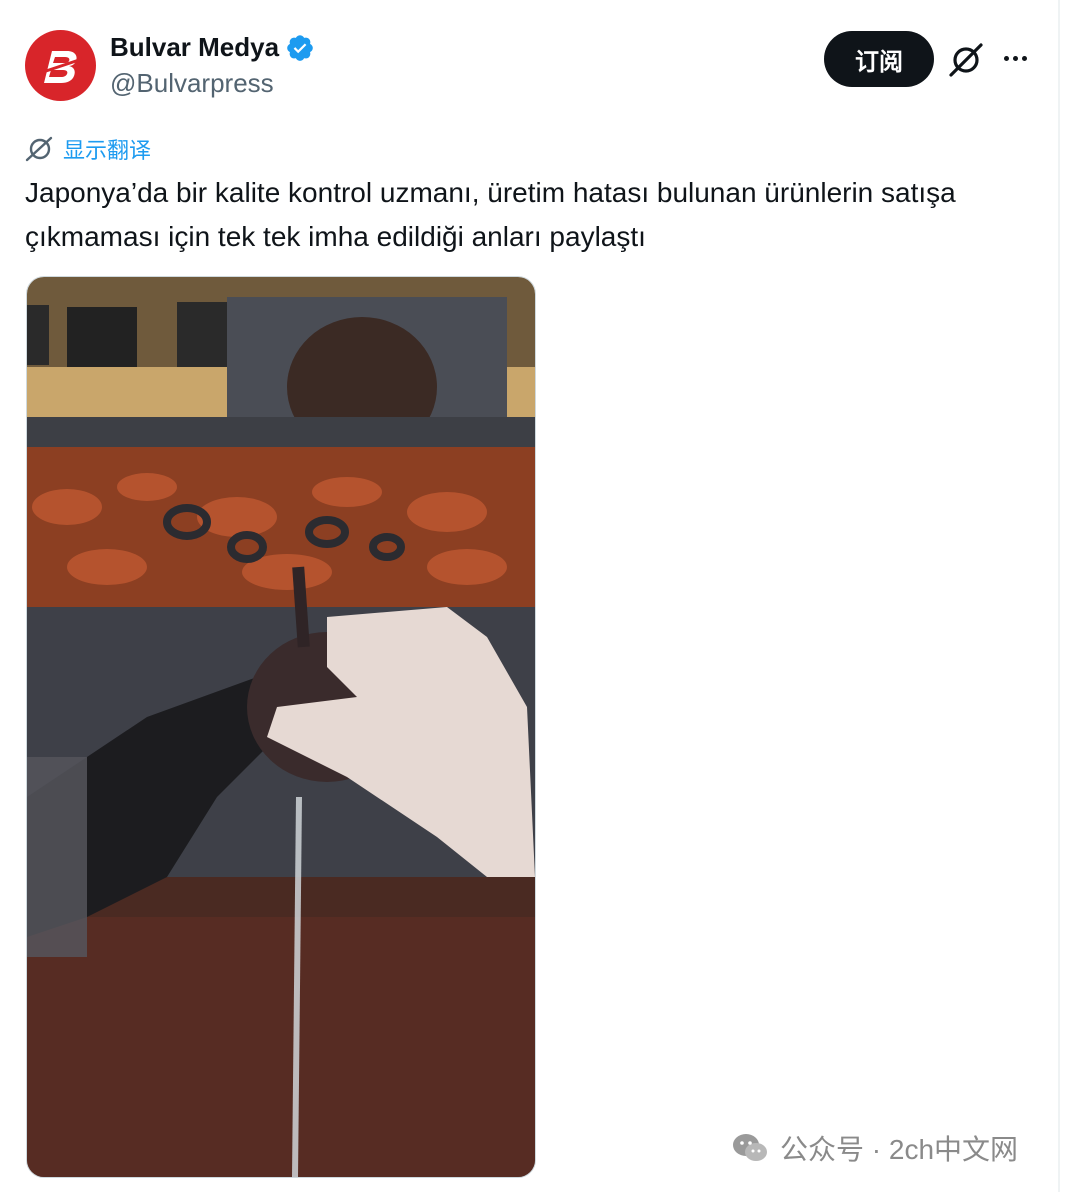 This screenshot has height=1192, width=1080. Describe the element at coordinates (194, 47) in the screenshot. I see `author-display-name: Bulvar Medya` at that location.